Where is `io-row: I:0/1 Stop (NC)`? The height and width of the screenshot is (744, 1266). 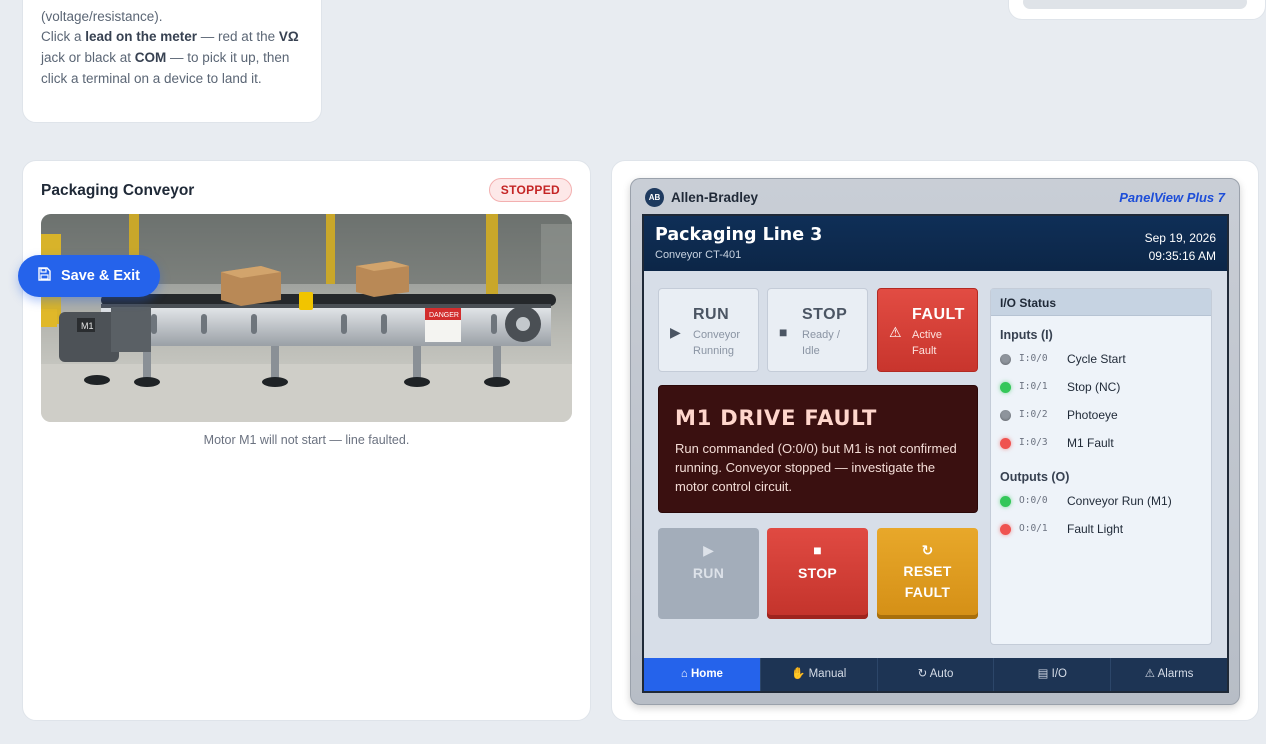 io-row: I:0/1 Stop (NC) is located at coordinates (1102, 388).